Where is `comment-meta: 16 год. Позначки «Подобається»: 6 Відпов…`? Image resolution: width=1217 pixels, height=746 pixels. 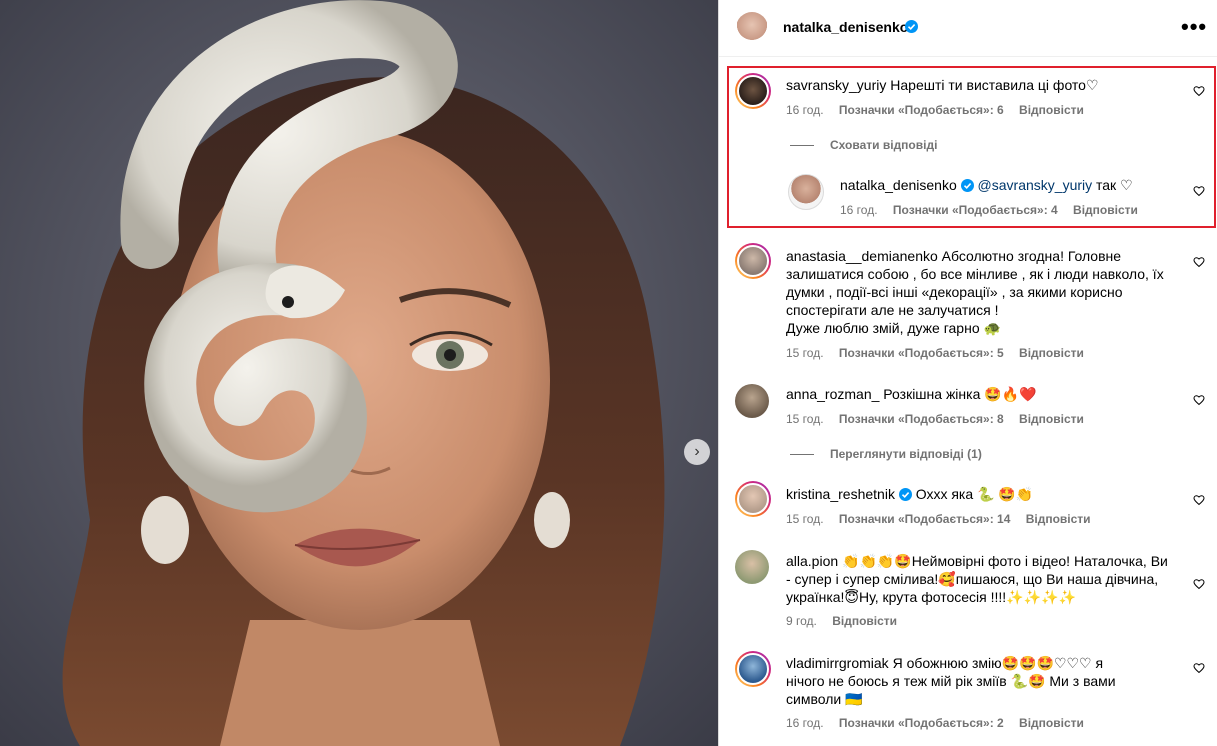
comment-meta: 16 год. Позначки «Подобається»: 6 Відпов… is located at coordinates (941, 110).